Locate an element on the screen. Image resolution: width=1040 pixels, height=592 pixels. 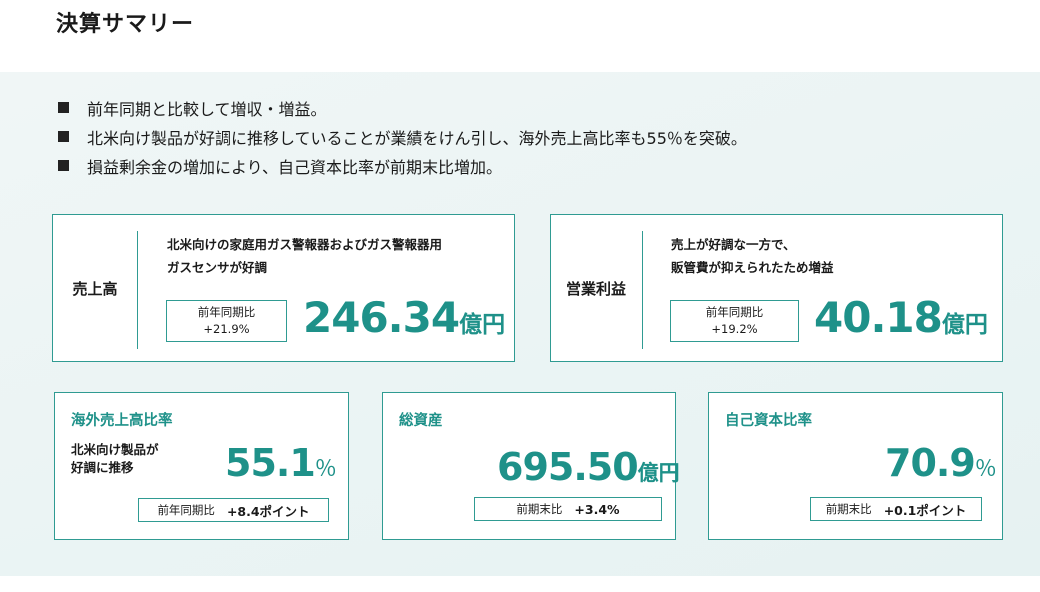
overseas-ratio-note: 北米向け製品が 好調に推移 is located at coordinates (115, 458).